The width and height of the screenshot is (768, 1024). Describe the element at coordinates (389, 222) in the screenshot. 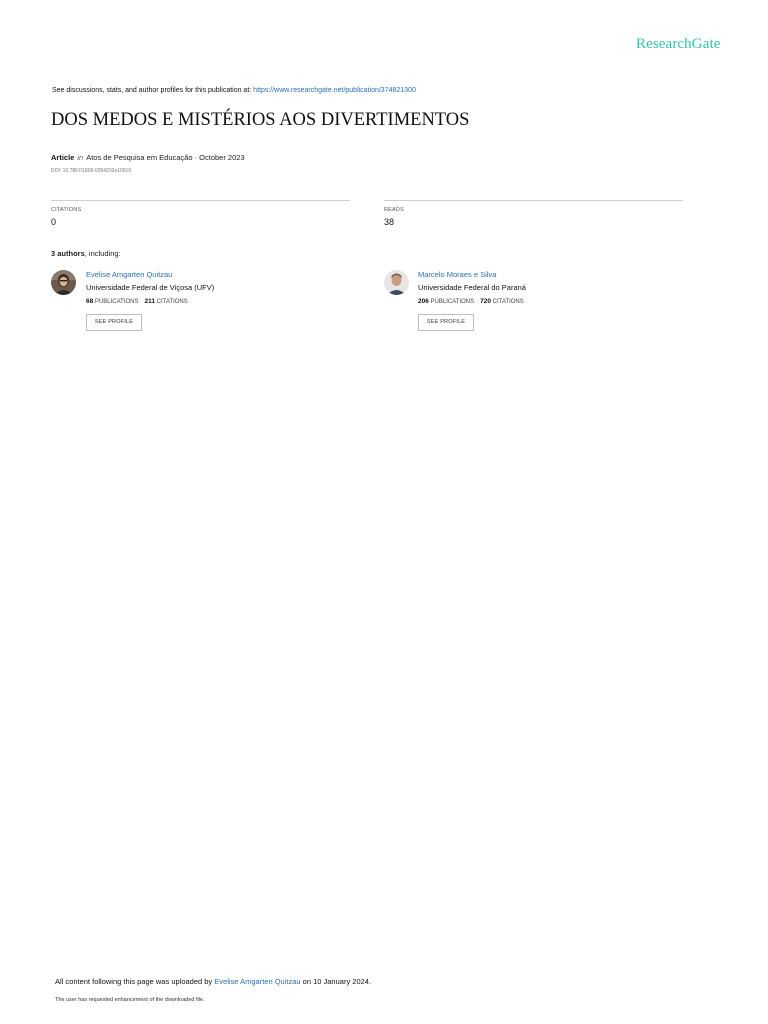

I see `reads-count: 38` at that location.